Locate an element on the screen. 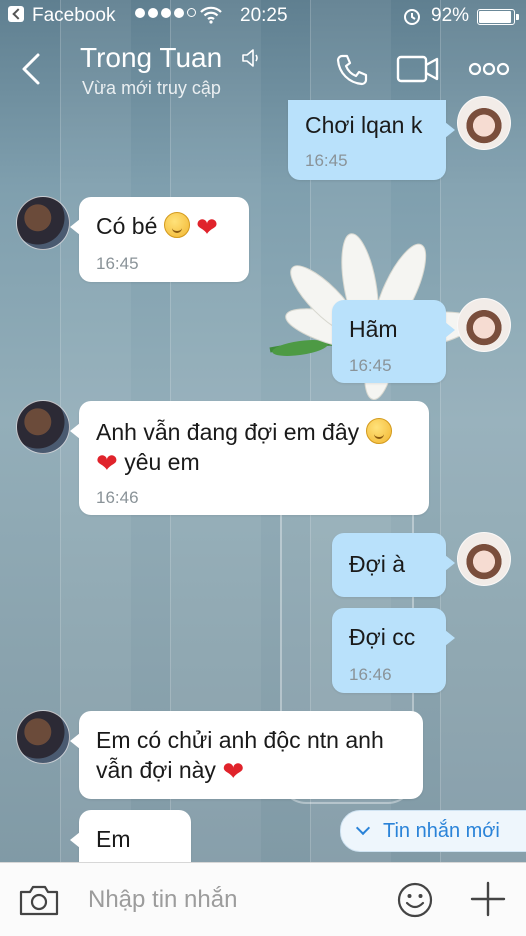  message-bubble-incoming: Em is located at coordinates (130, 840).